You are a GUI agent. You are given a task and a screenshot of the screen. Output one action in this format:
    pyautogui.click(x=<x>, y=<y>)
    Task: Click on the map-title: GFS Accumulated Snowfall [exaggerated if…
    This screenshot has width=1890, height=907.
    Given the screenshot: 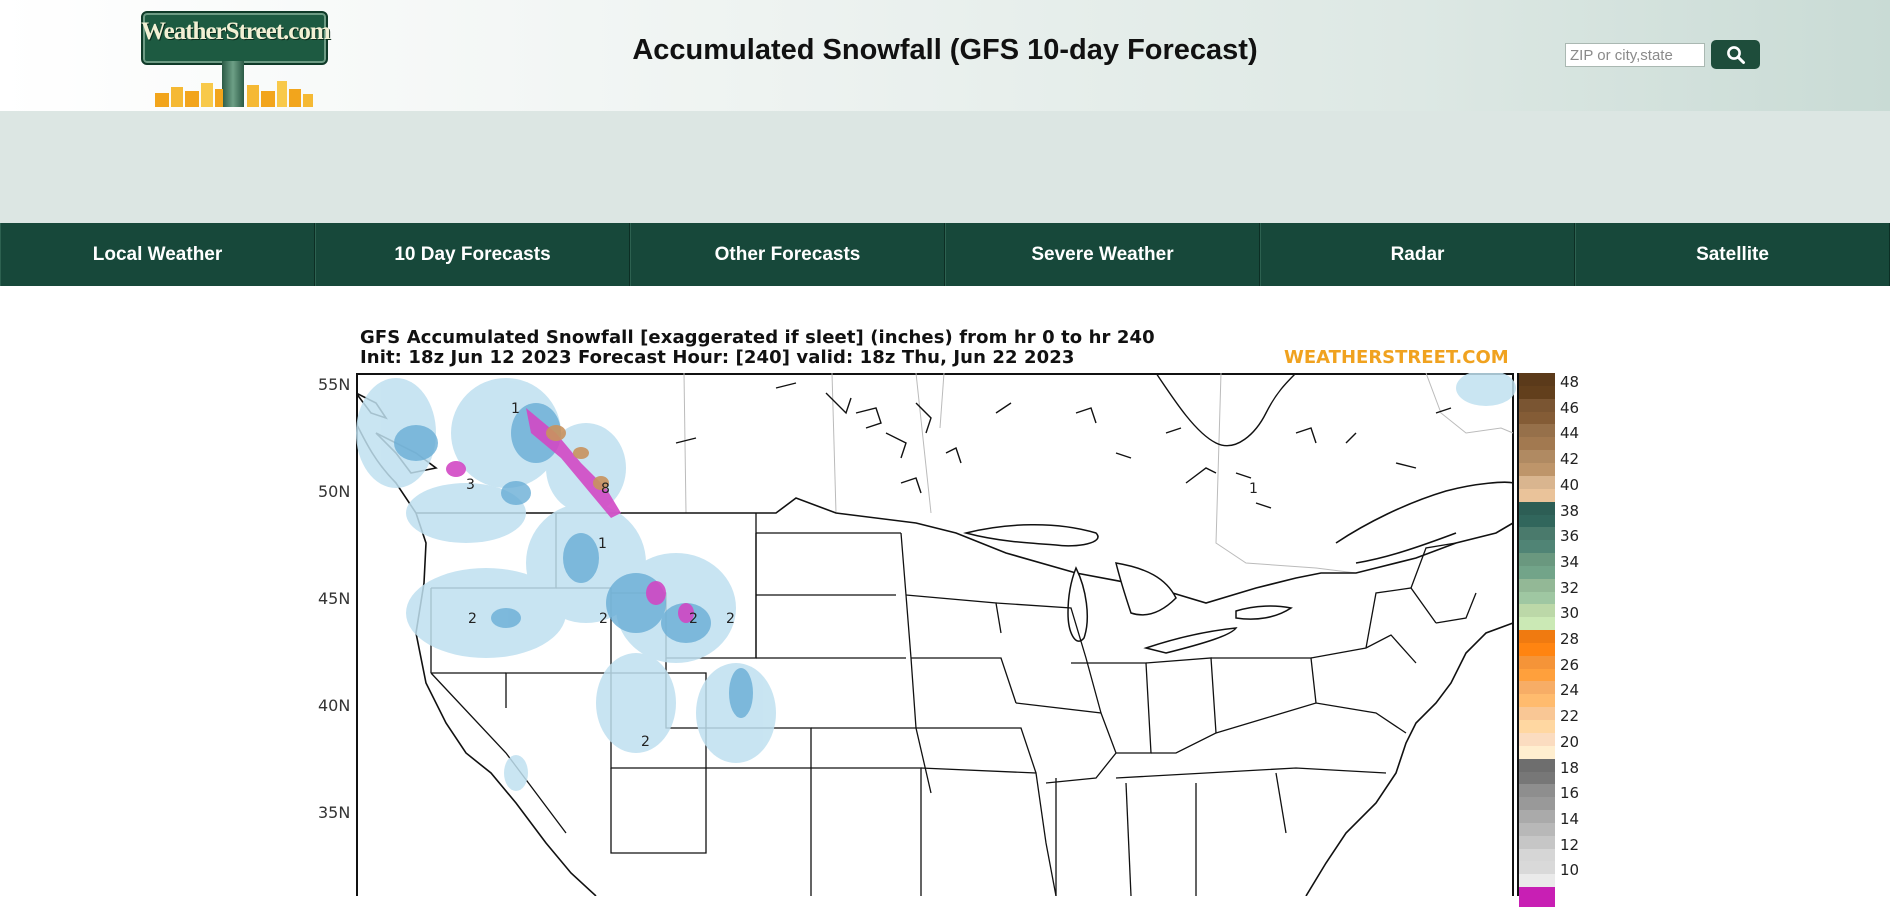 What is the action you would take?
    pyautogui.click(x=757, y=337)
    